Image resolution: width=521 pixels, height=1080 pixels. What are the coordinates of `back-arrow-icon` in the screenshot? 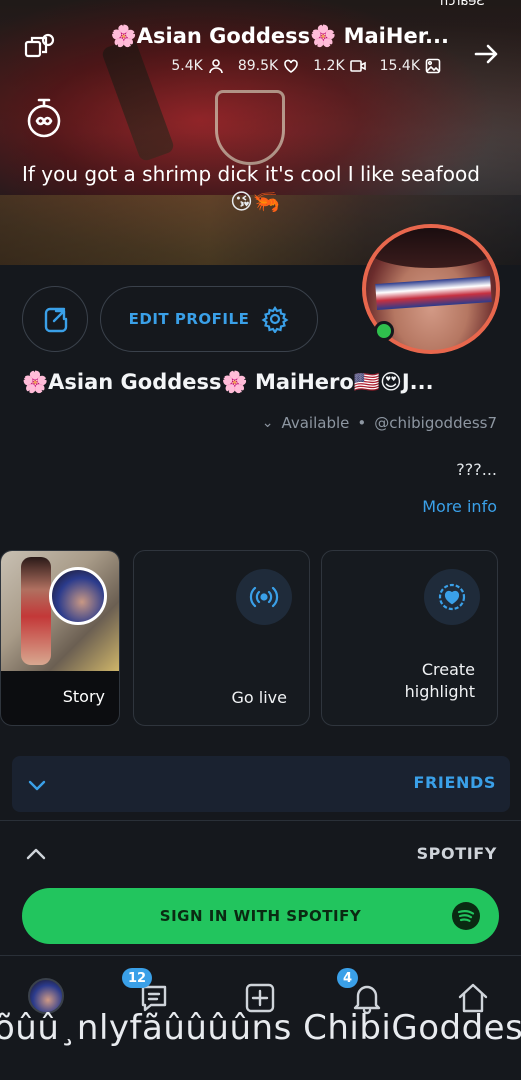 It's located at (486, 54).